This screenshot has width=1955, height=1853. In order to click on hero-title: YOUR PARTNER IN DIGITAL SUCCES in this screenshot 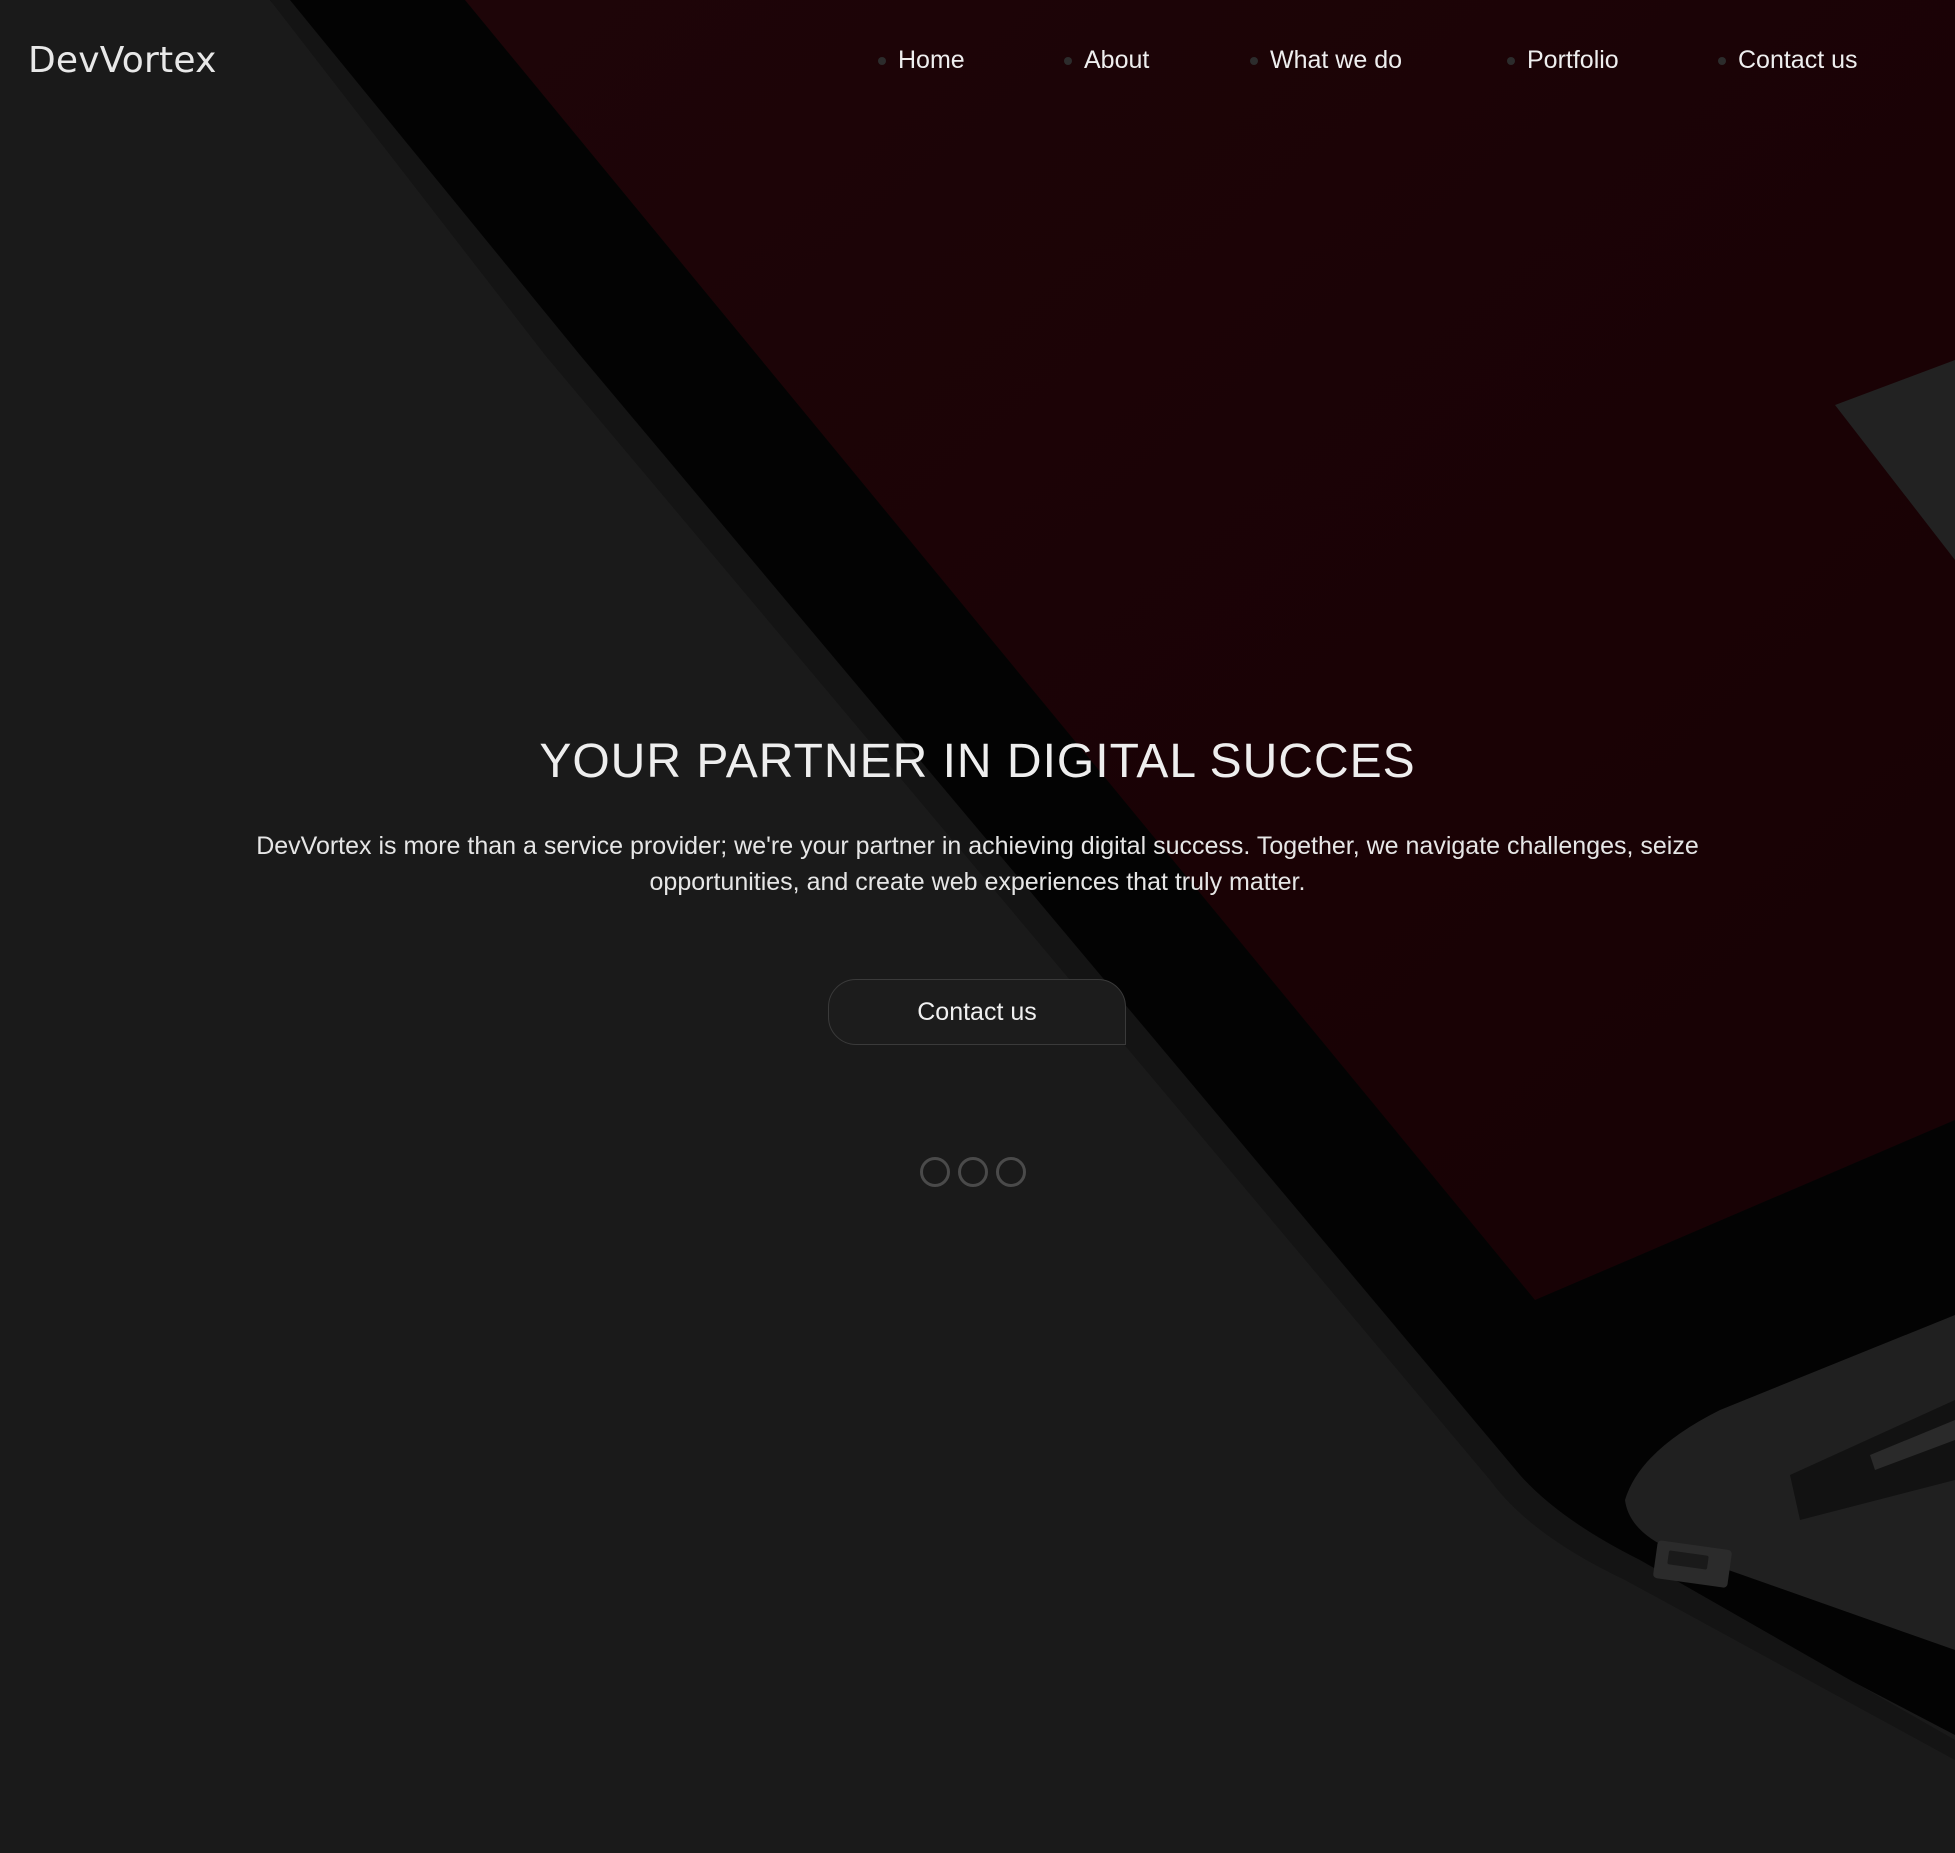, I will do `click(977, 761)`.